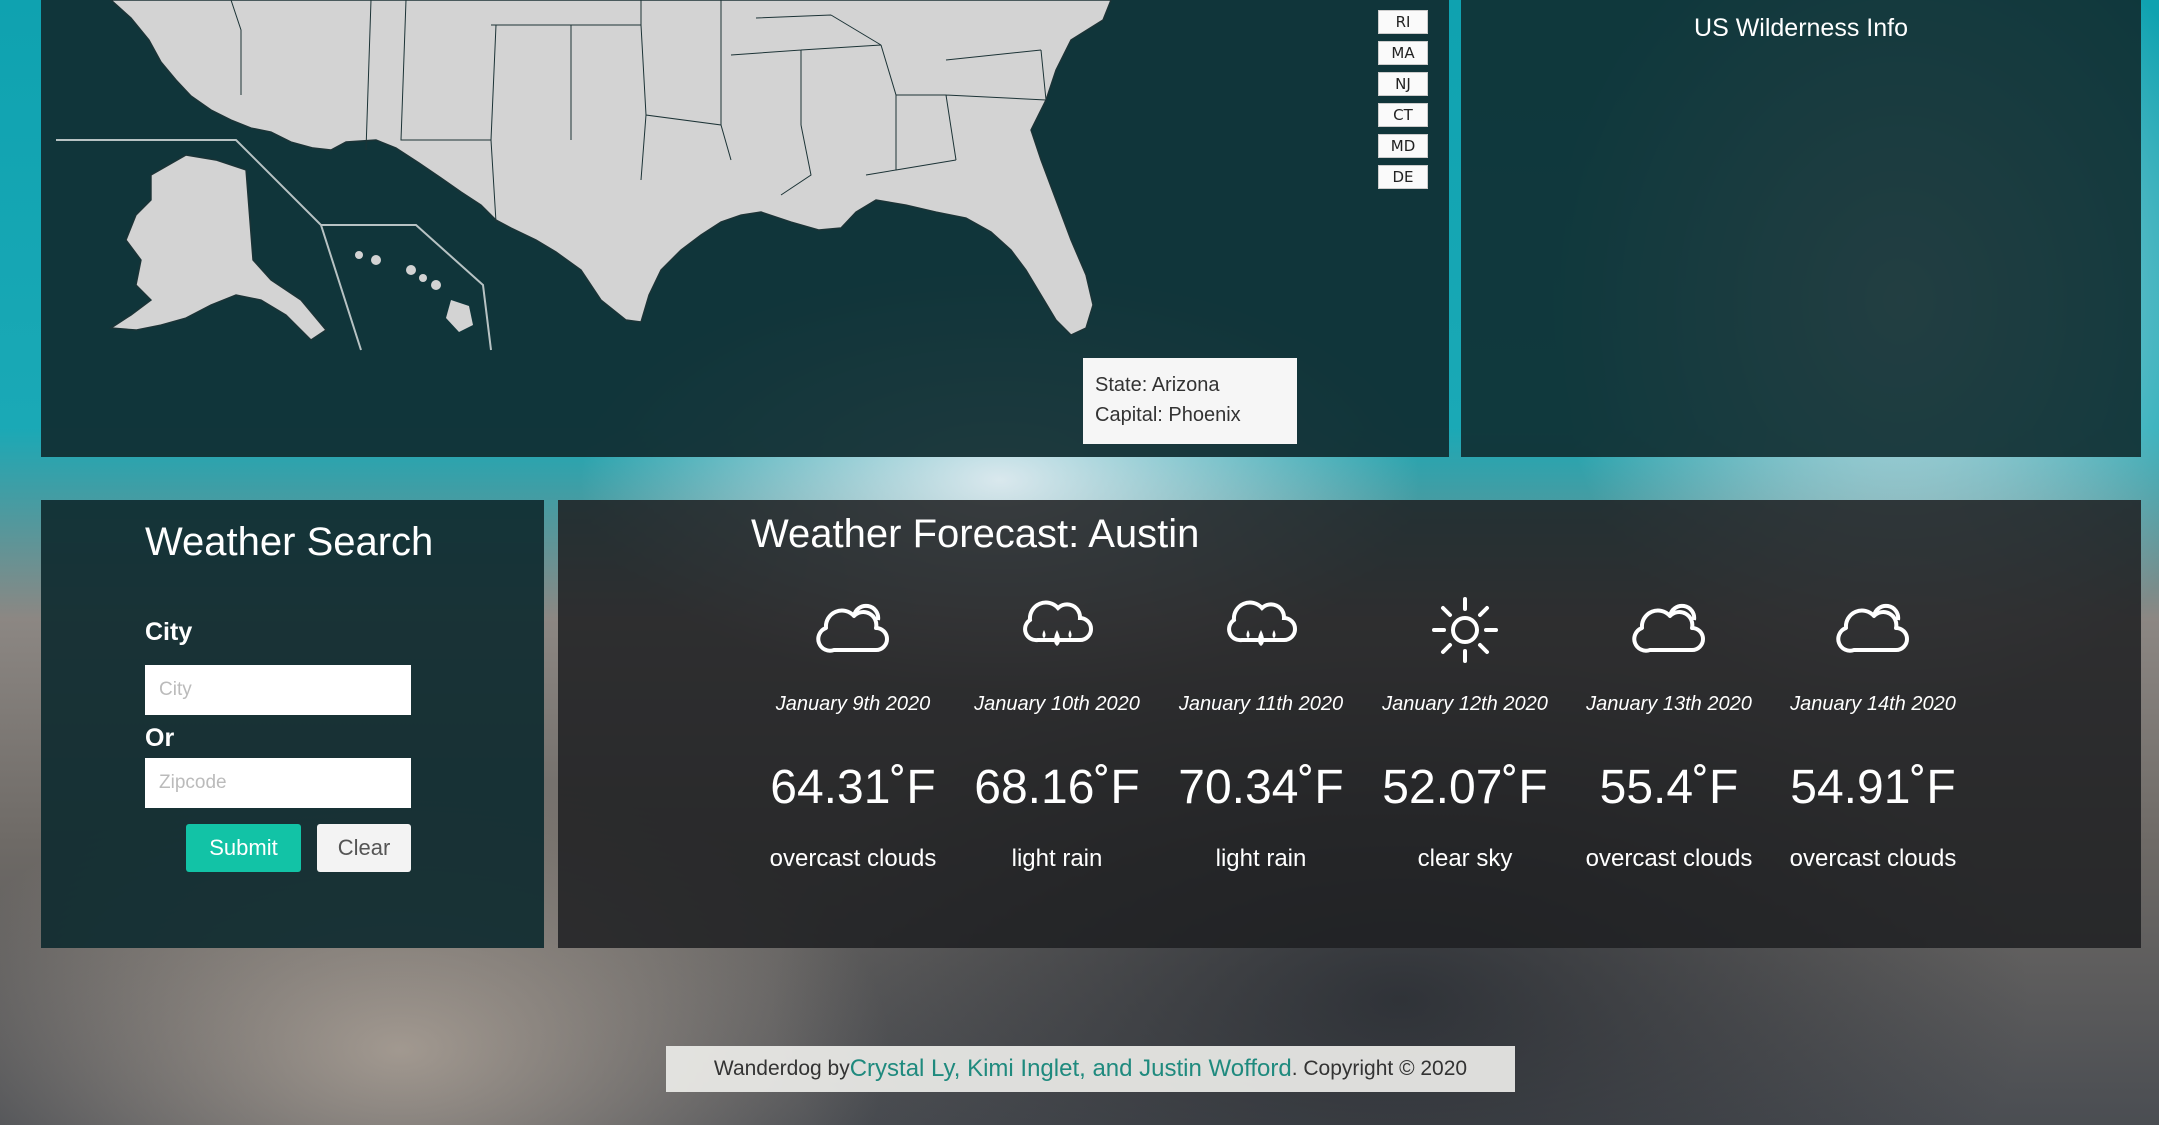  Describe the element at coordinates (292, 724) in the screenshot. I see `weather-search-panel: Weather Search City Or Submit Clear` at that location.